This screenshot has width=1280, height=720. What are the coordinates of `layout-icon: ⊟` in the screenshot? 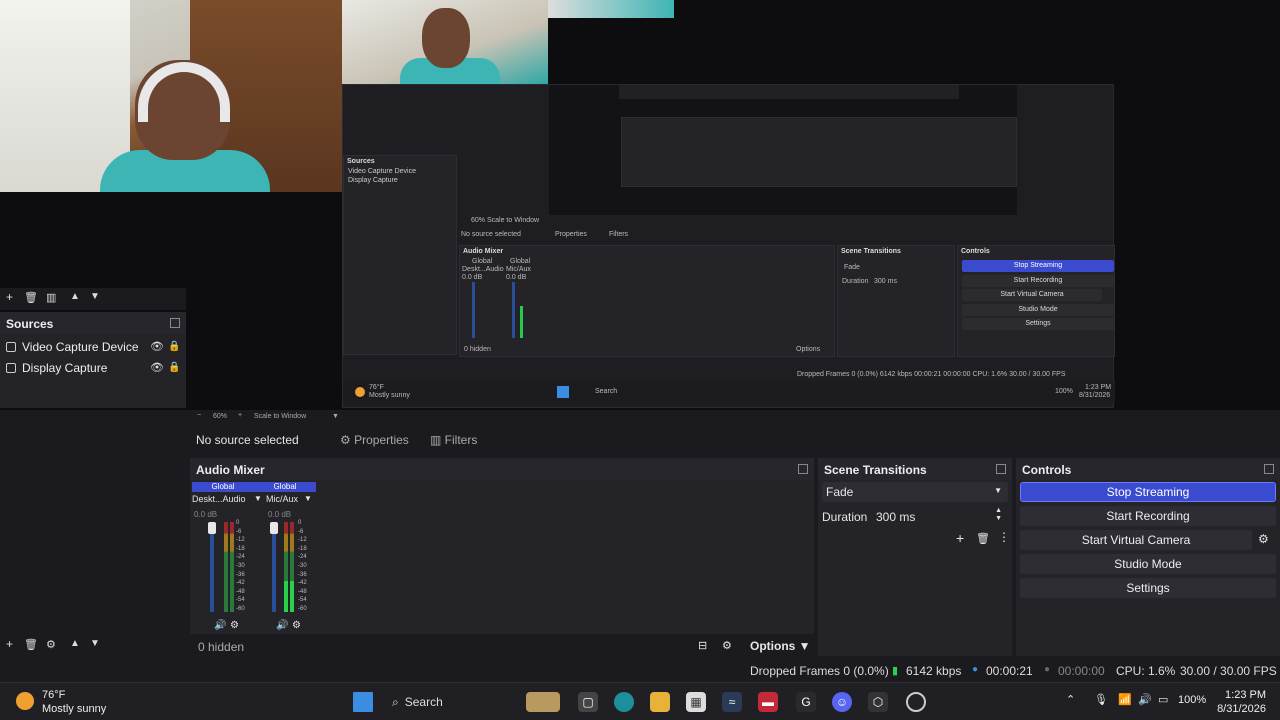 It's located at (702, 645).